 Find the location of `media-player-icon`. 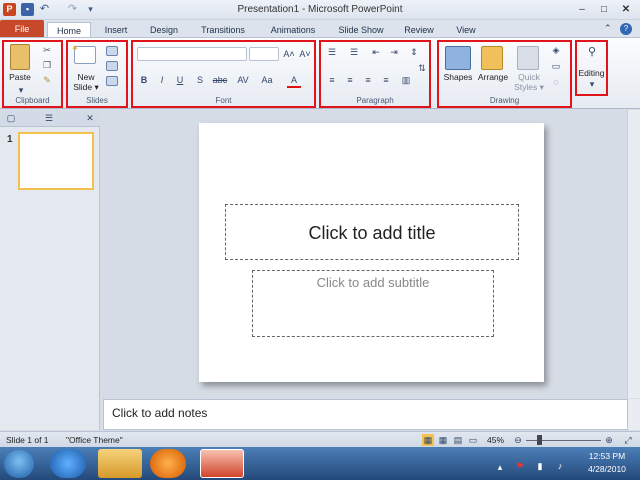

media-player-icon is located at coordinates (168, 463).